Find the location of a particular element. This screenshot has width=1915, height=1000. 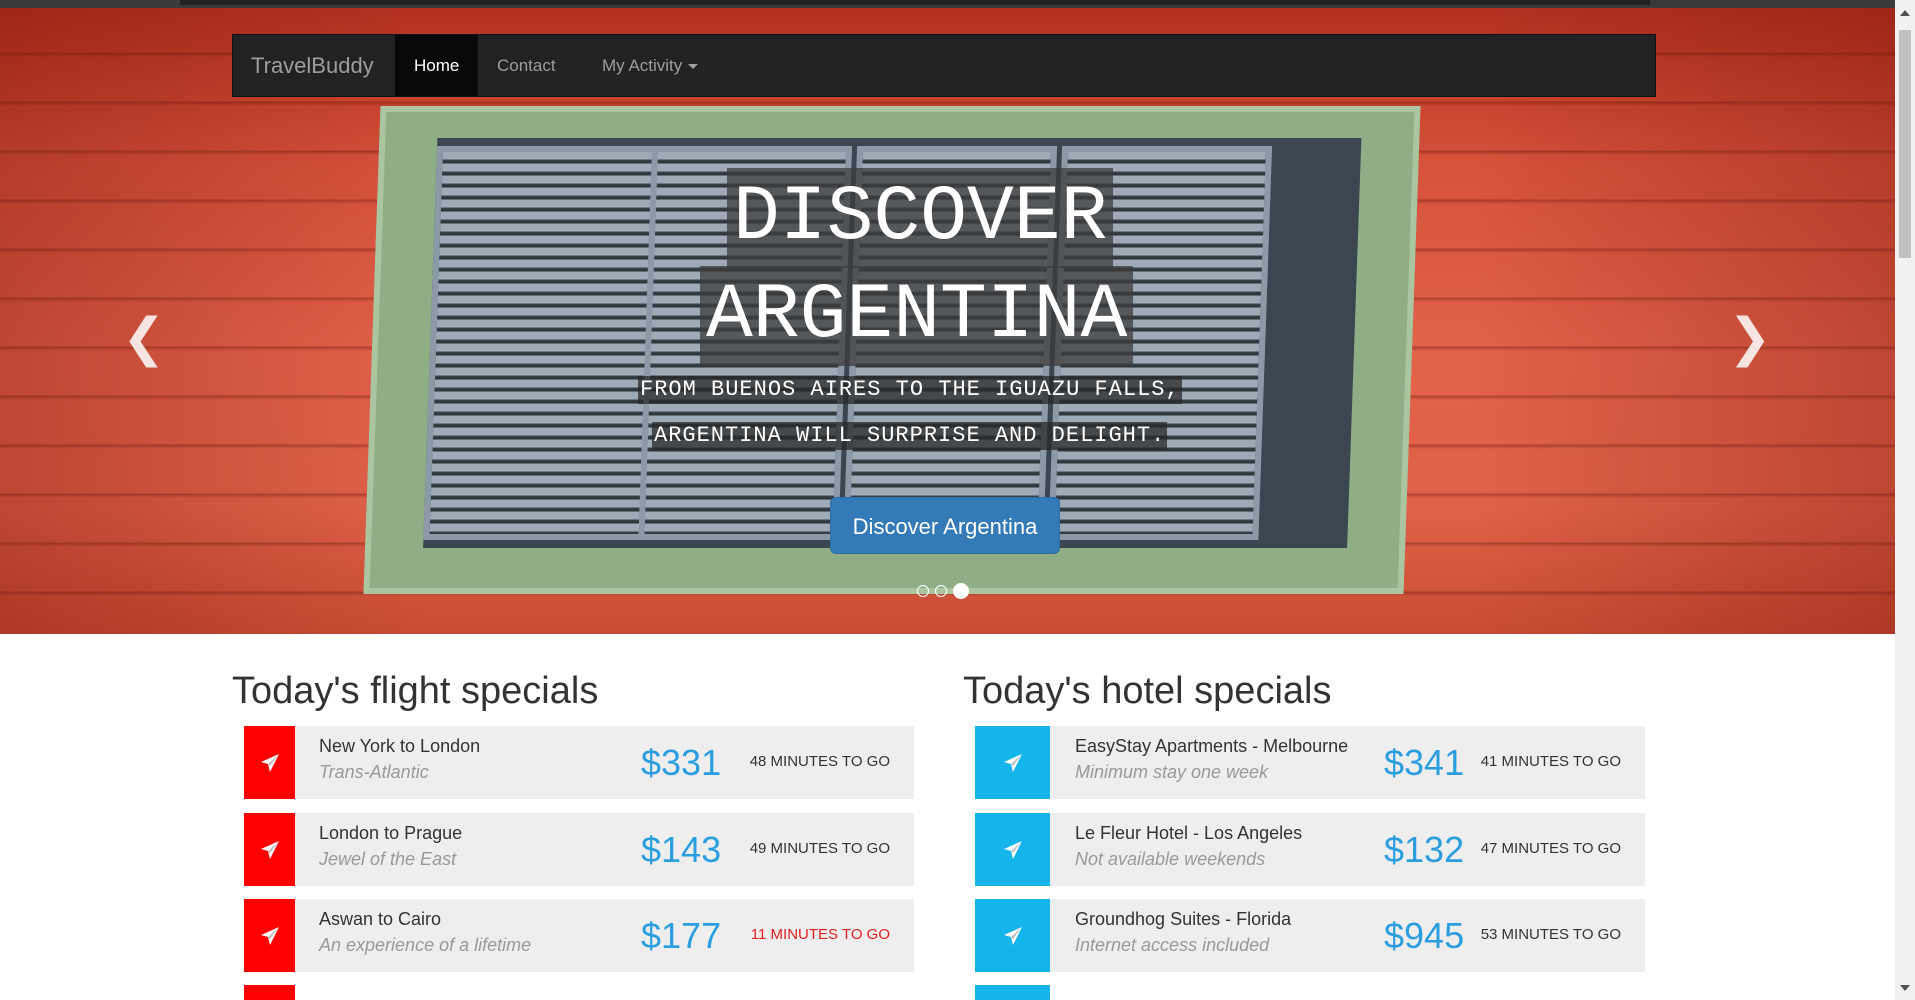

flight-special-title: New York to London is located at coordinates (399, 746).